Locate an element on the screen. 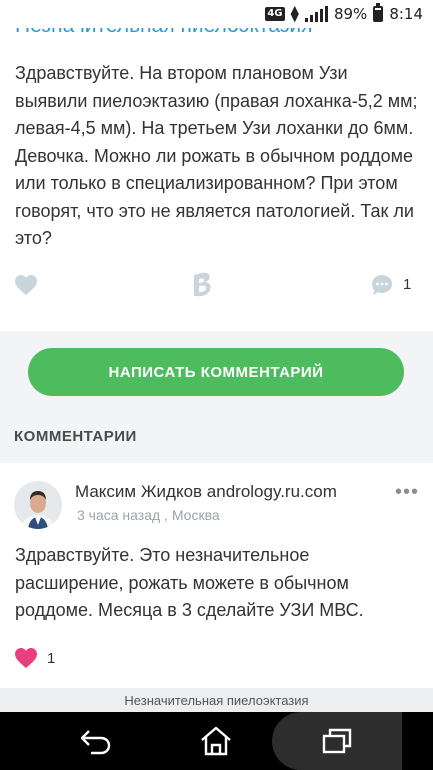 Image resolution: width=433 pixels, height=770 pixels. status-icons: 4G ▲ ▼ 89% 8:14 is located at coordinates (344, 13).